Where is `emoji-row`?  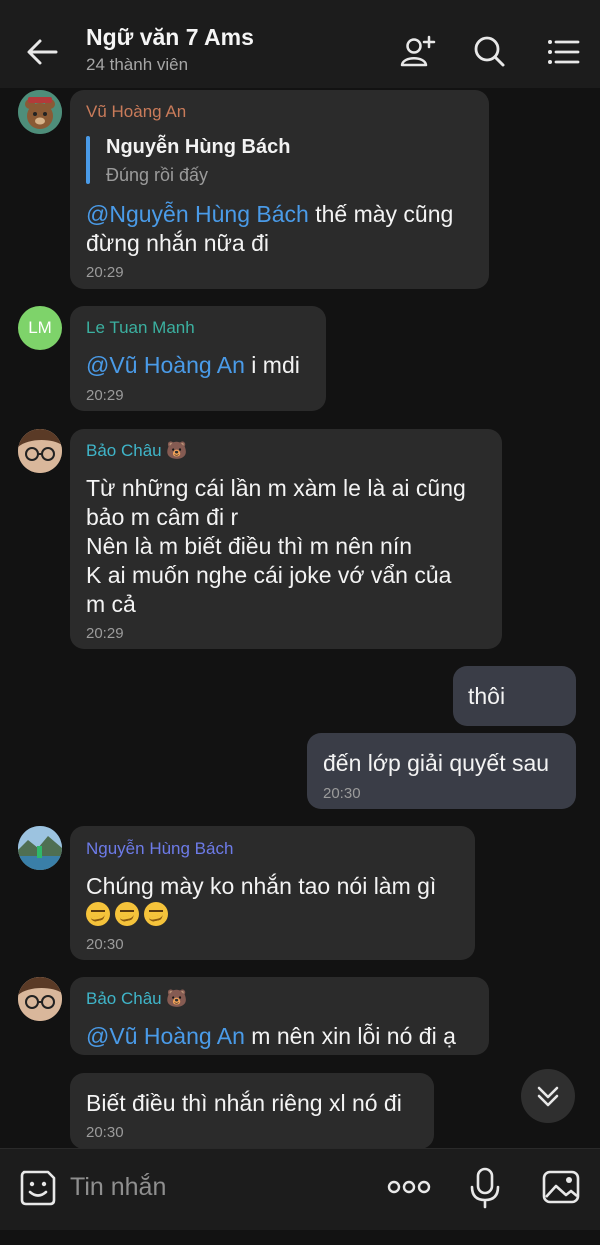 emoji-row is located at coordinates (129, 915).